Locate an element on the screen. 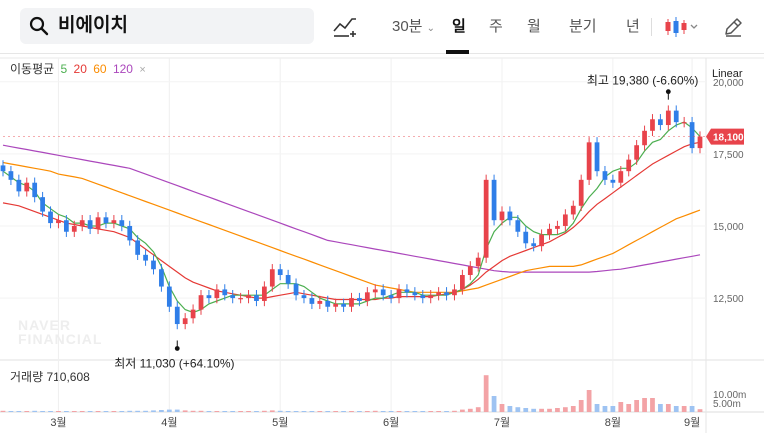  x-tick-label: 6월 is located at coordinates (391, 422).